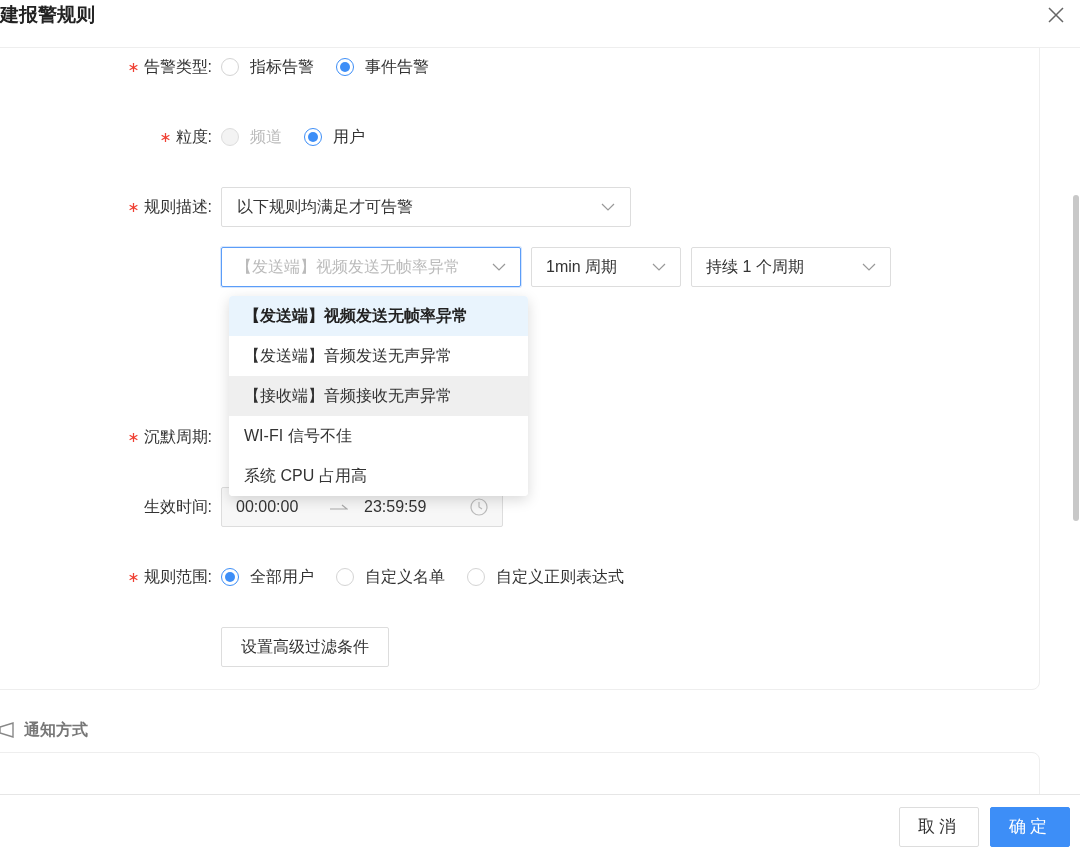  I want to click on select-field: 以下规则均满足才可告警, so click(426, 207).